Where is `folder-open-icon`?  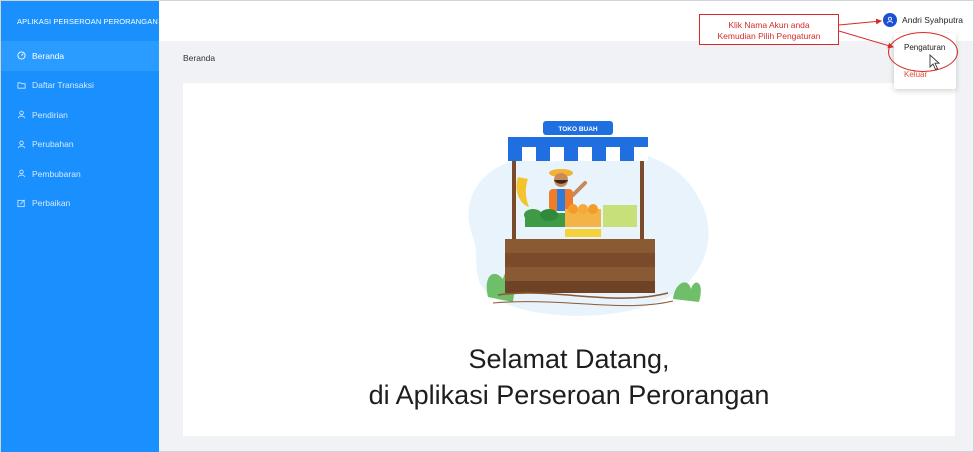 folder-open-icon is located at coordinates (21, 85).